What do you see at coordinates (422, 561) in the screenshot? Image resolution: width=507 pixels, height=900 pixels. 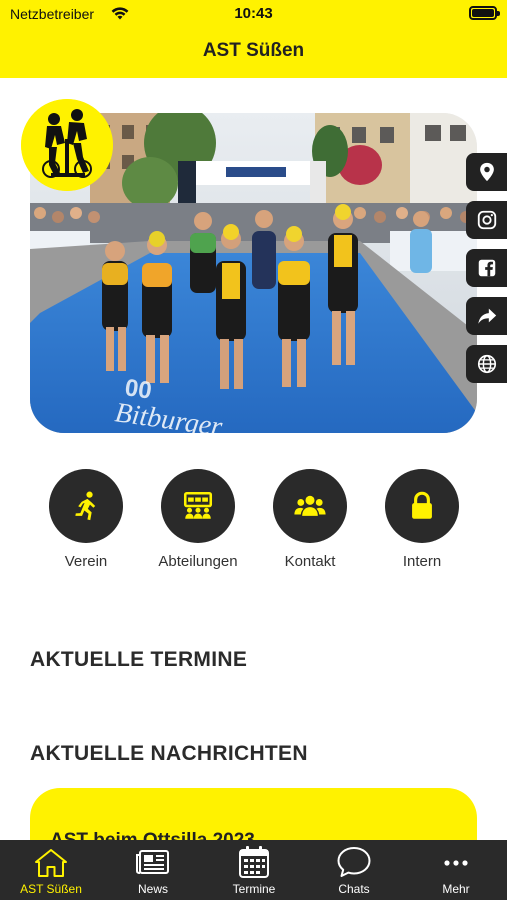 I see `quick-link-label: Intern` at bounding box center [422, 561].